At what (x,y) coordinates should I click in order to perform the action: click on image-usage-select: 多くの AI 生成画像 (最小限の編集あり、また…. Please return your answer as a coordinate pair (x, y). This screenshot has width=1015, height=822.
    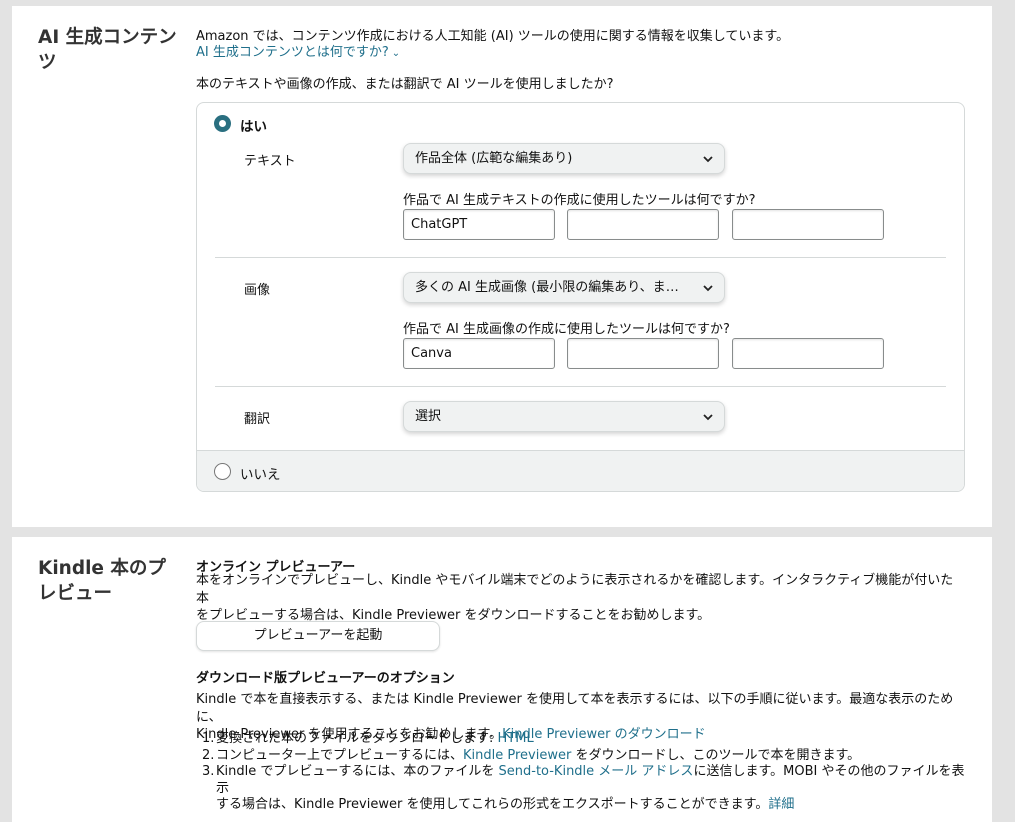
    Looking at the image, I should click on (564, 287).